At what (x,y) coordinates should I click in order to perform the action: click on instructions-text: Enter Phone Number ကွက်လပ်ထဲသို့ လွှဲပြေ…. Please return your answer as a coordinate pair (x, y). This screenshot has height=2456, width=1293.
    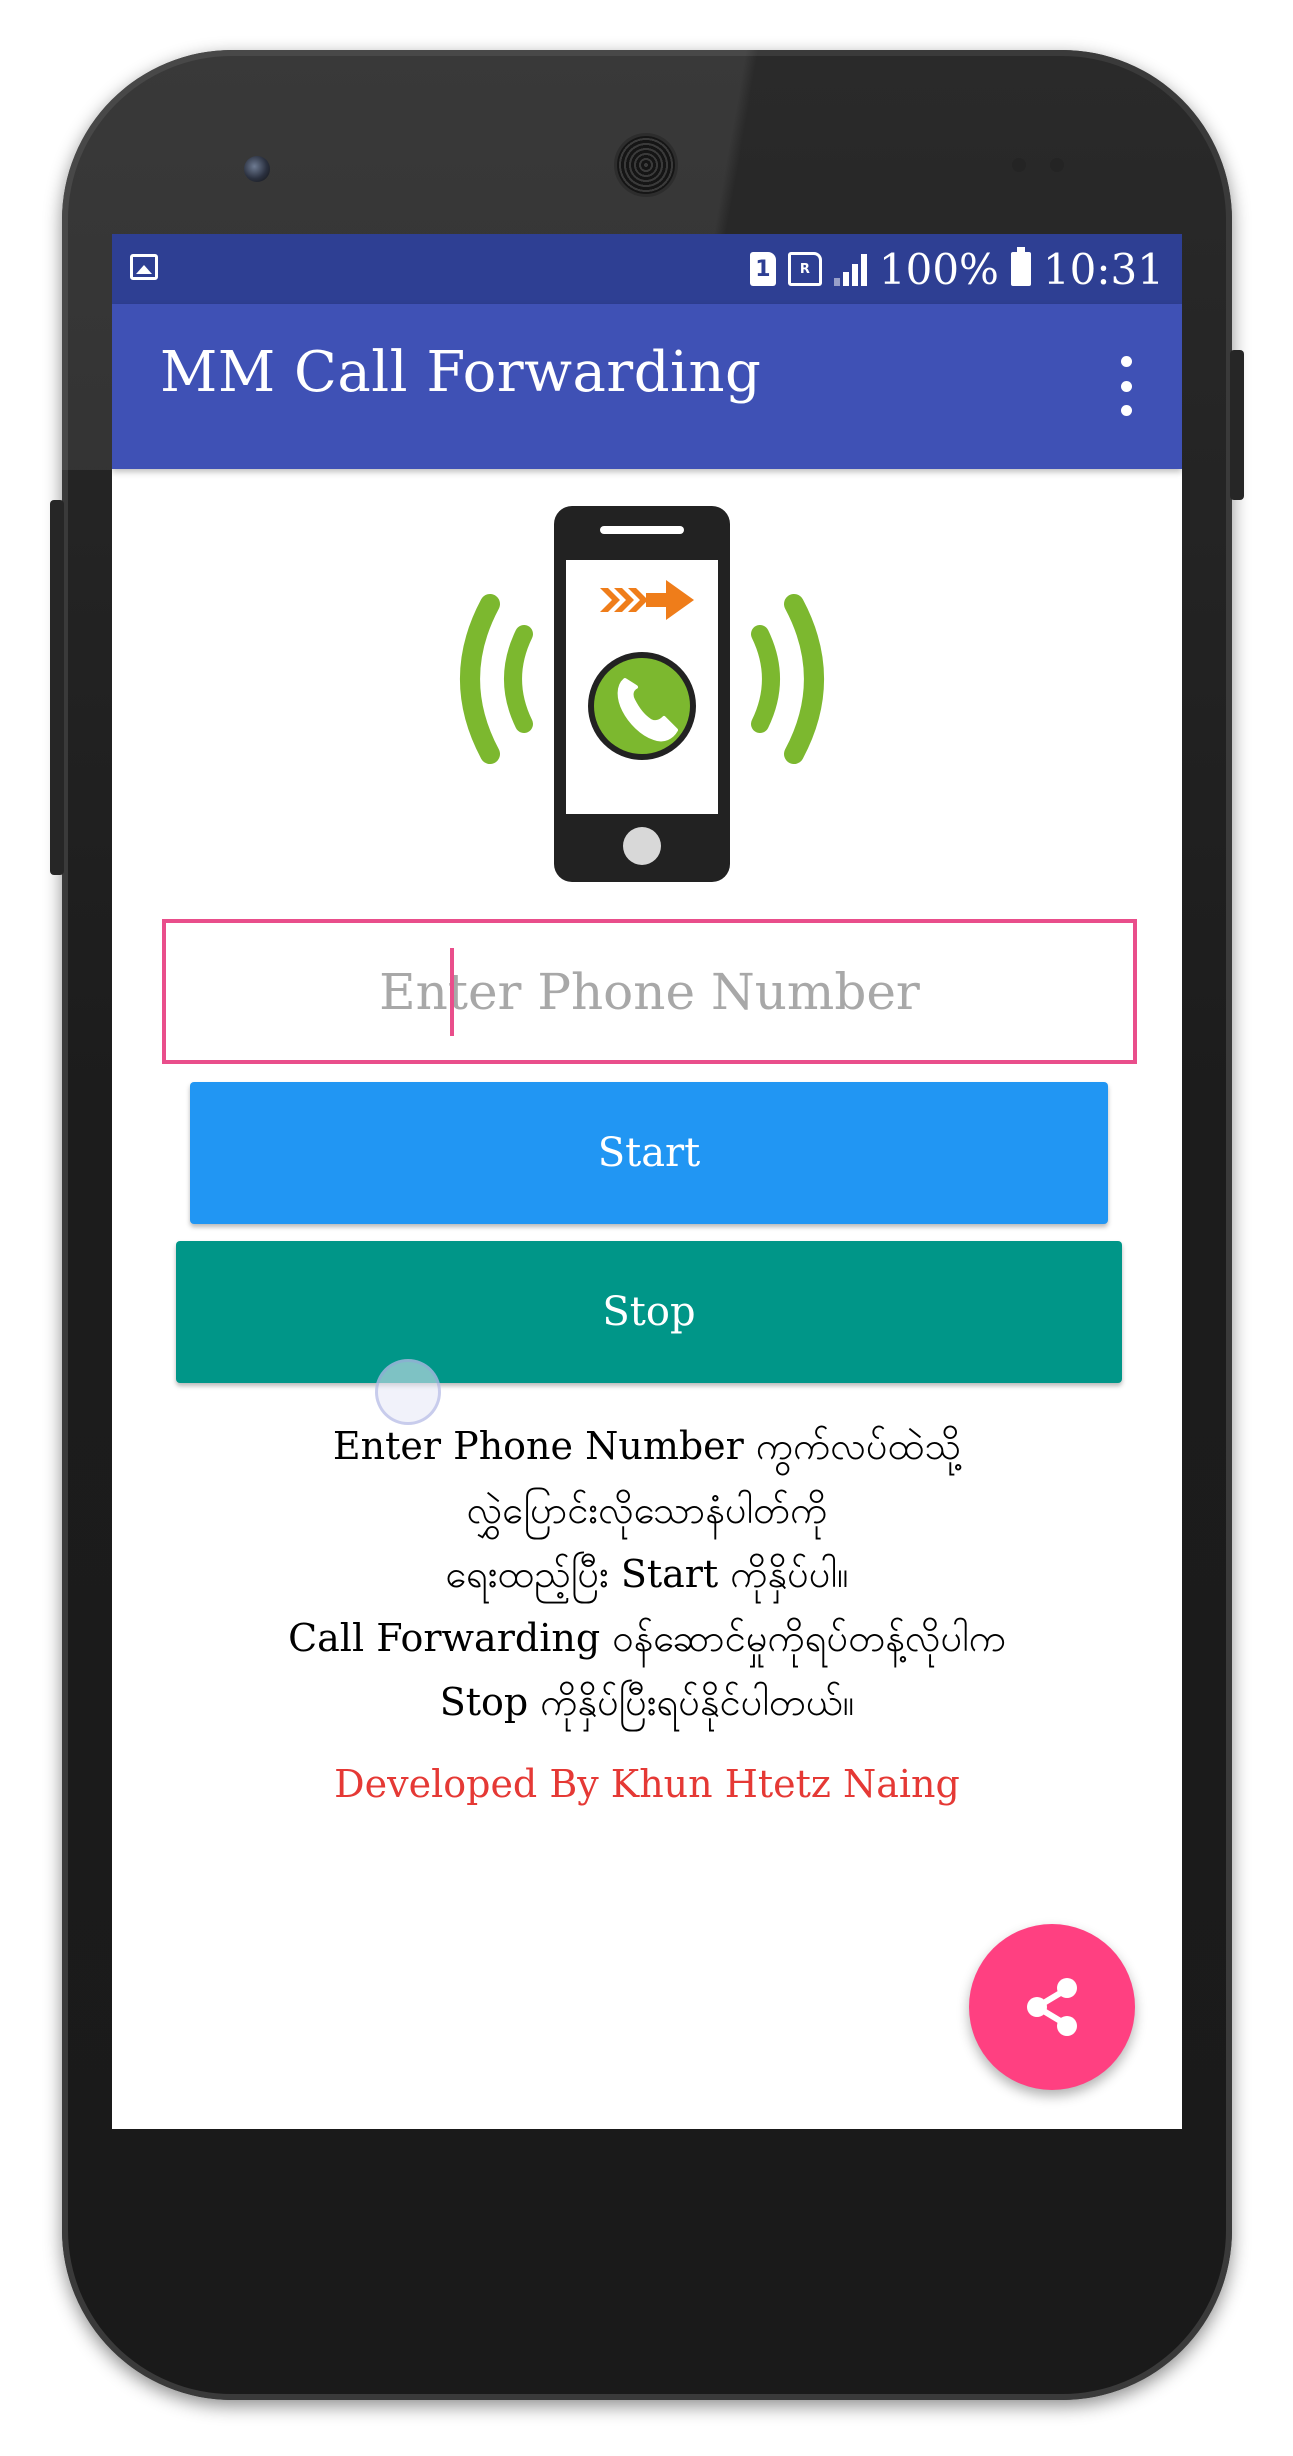
    Looking at the image, I should click on (647, 1574).